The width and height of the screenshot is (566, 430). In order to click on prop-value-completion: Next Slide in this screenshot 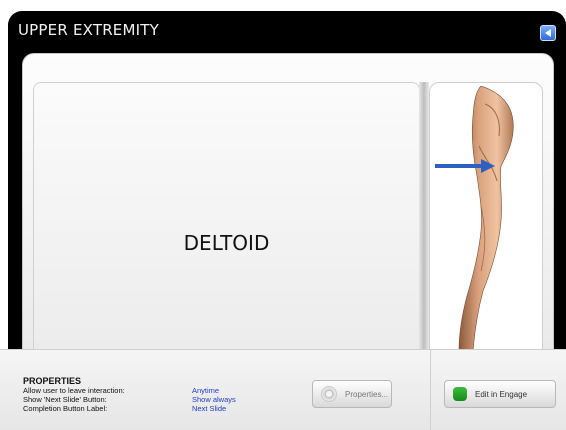, I will do `click(209, 408)`.